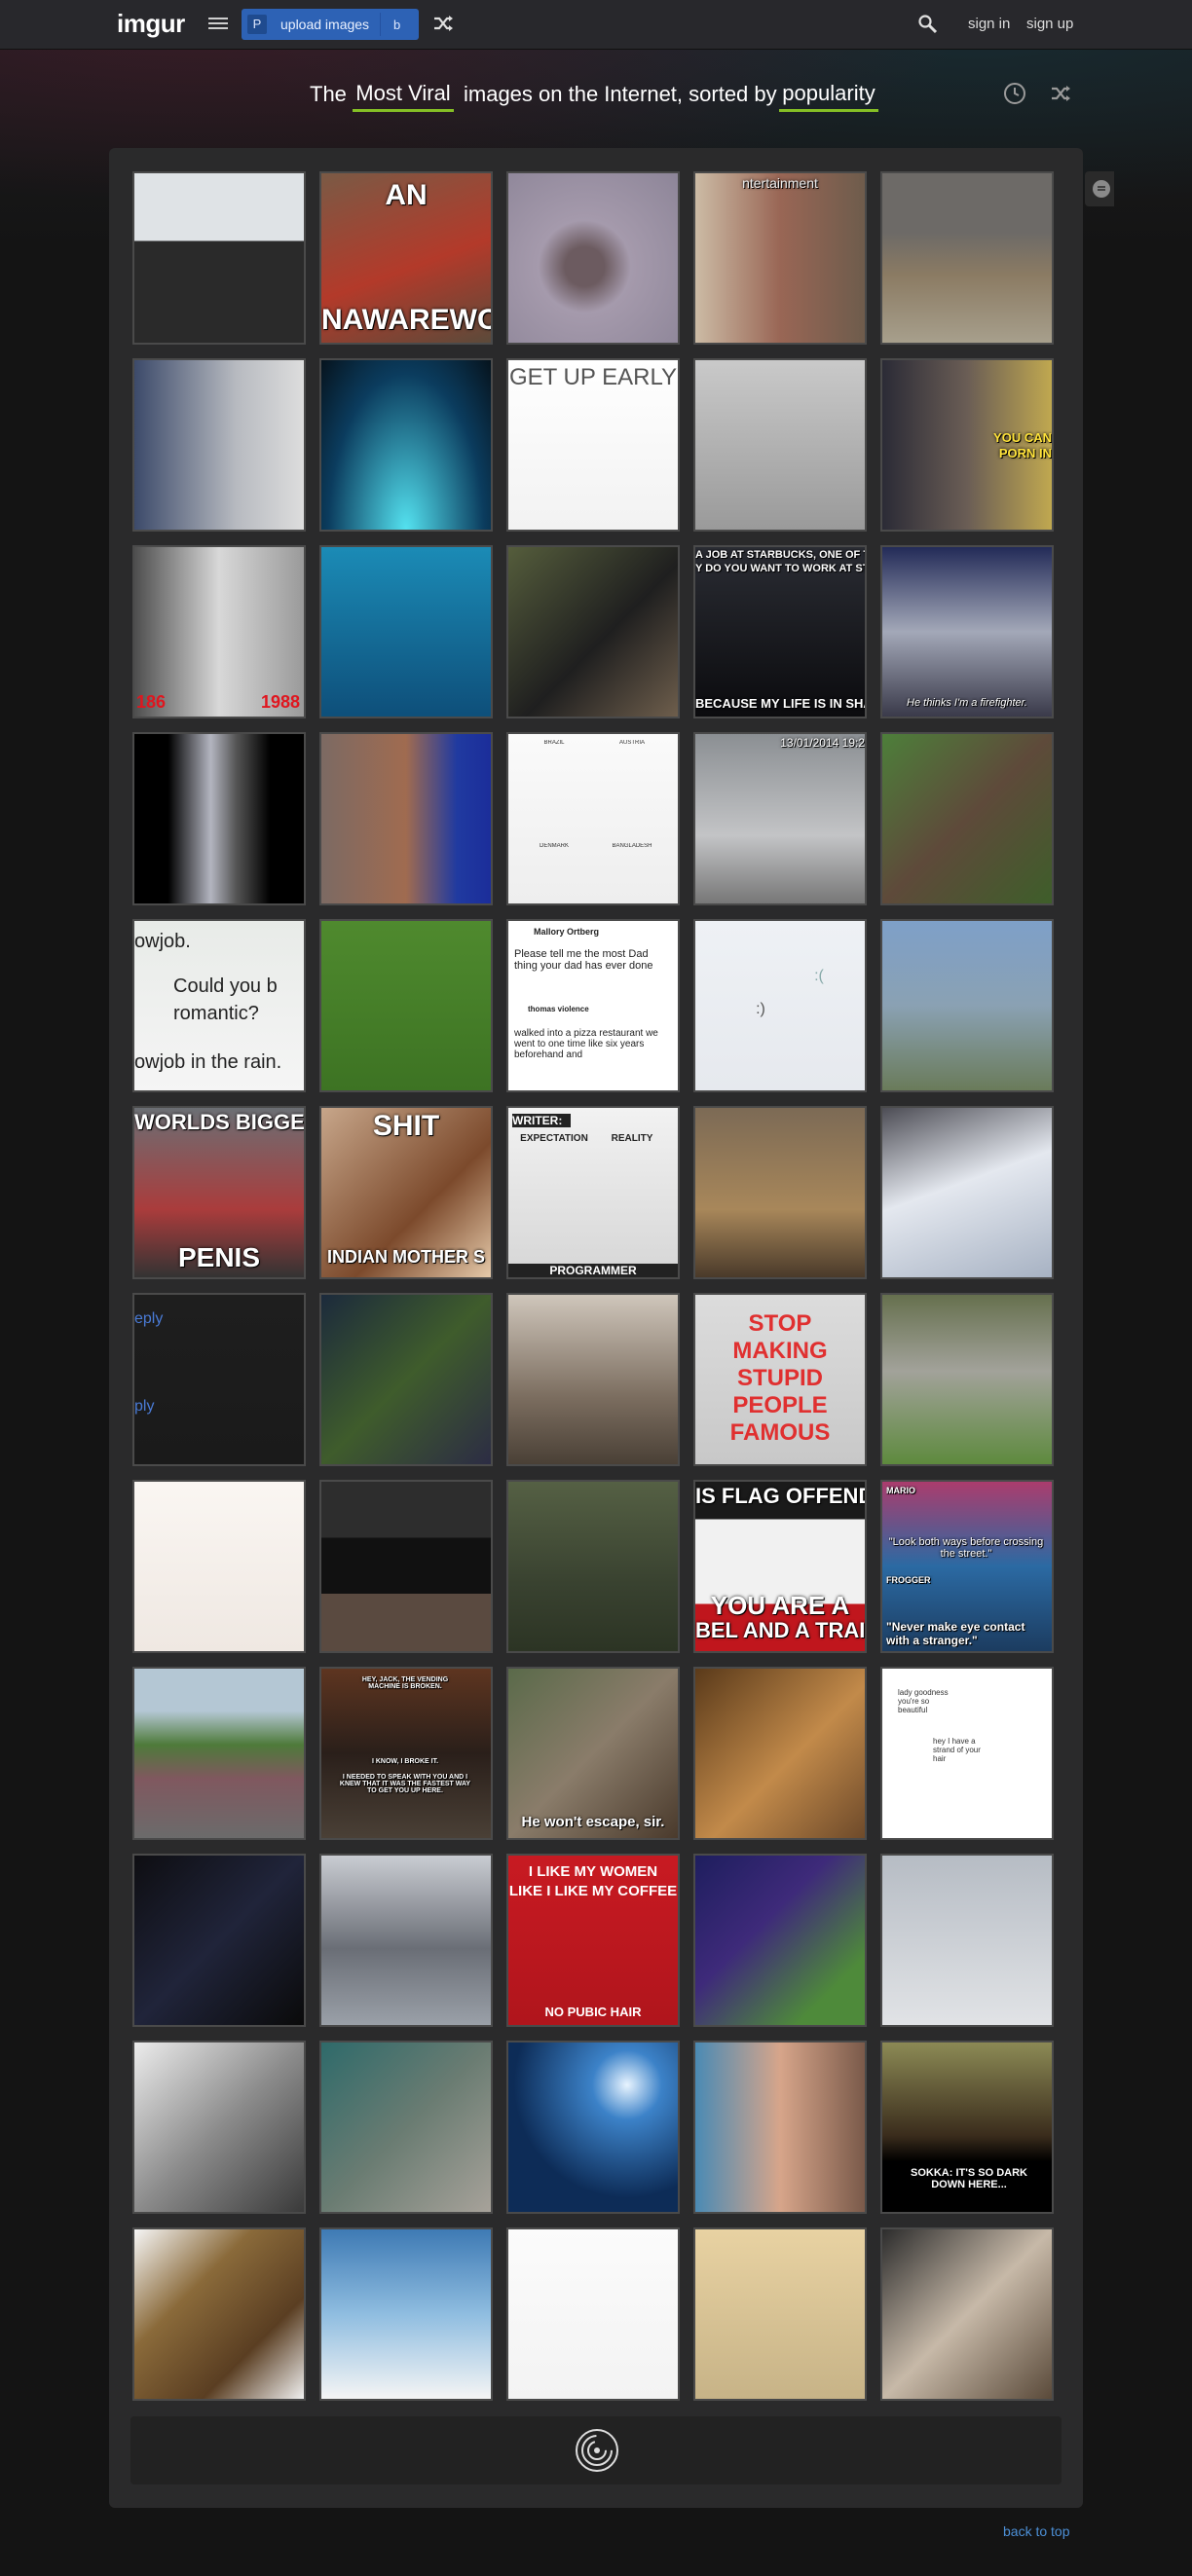  What do you see at coordinates (780, 1566) in the screenshot?
I see `gallery-tile-flag-meme: IS FLAG OFFENDS YOU ARE ABEL AND A TRAIT` at bounding box center [780, 1566].